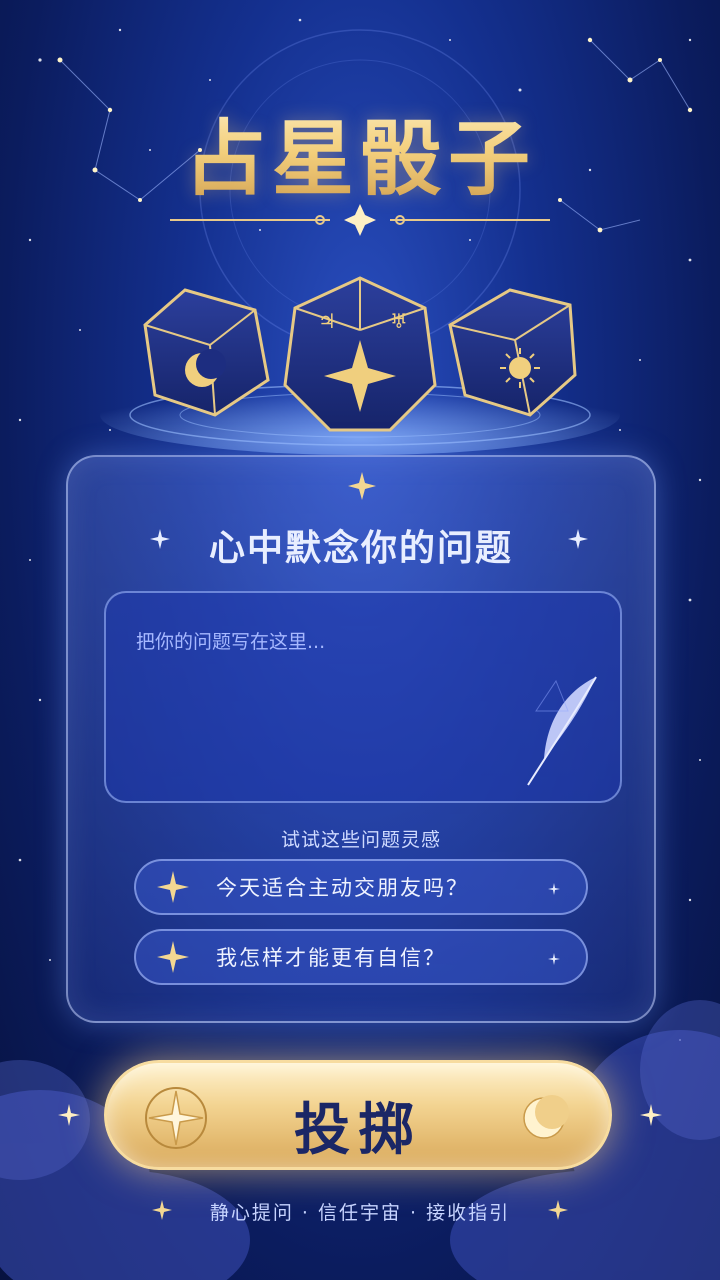 The image size is (720, 1280). I want to click on suggestion-chip: 今天适合主动交朋友吗？, so click(361, 887).